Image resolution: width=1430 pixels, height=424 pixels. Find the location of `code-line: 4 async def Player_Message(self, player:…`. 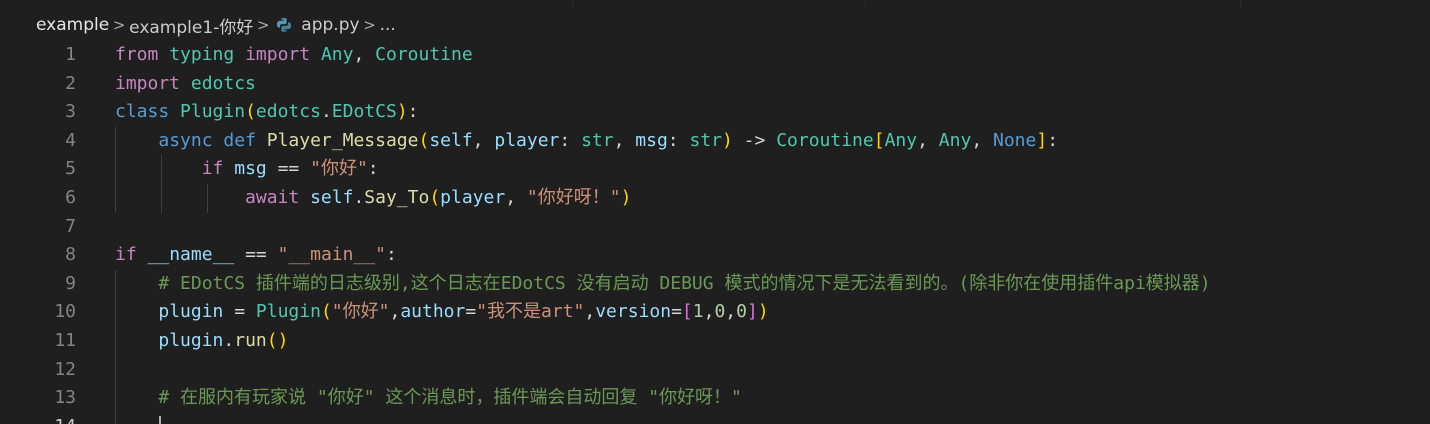

code-line: 4 async def Player_Message(self, player:… is located at coordinates (715, 141).